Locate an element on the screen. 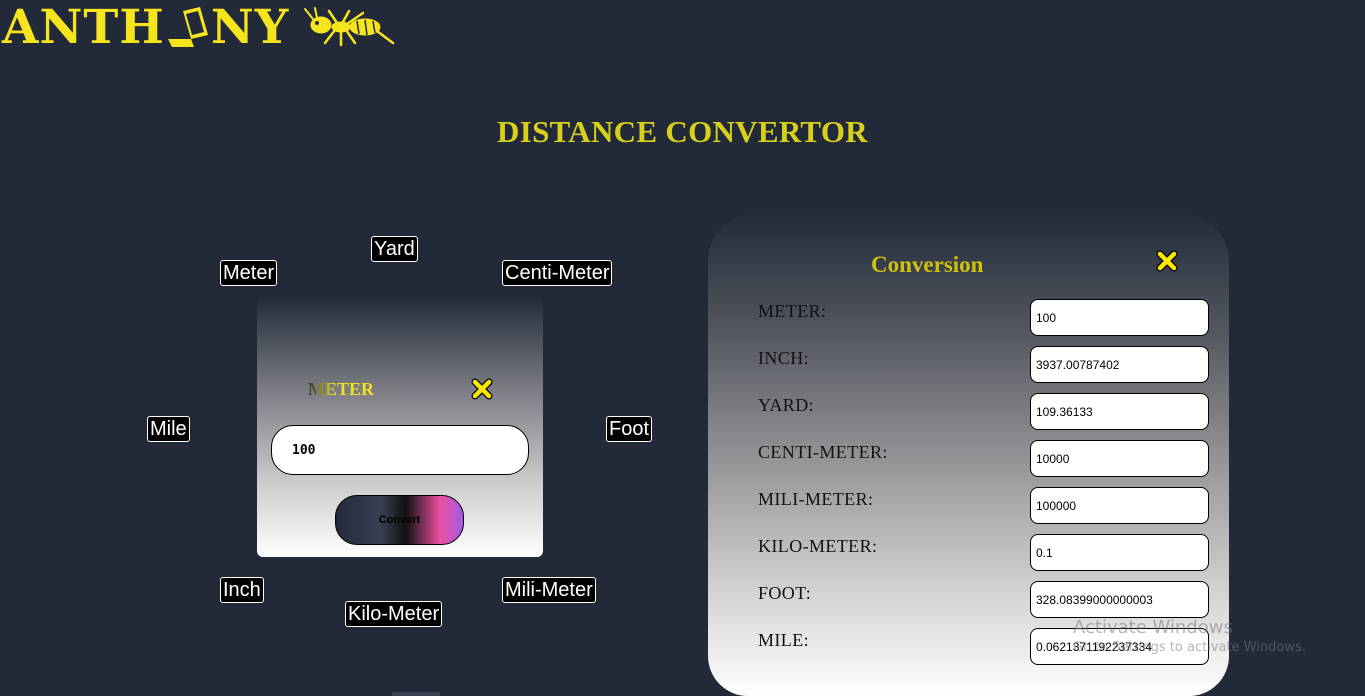 The image size is (1365, 696). unit-chip-millimeter: Mili-Meter is located at coordinates (549, 590).